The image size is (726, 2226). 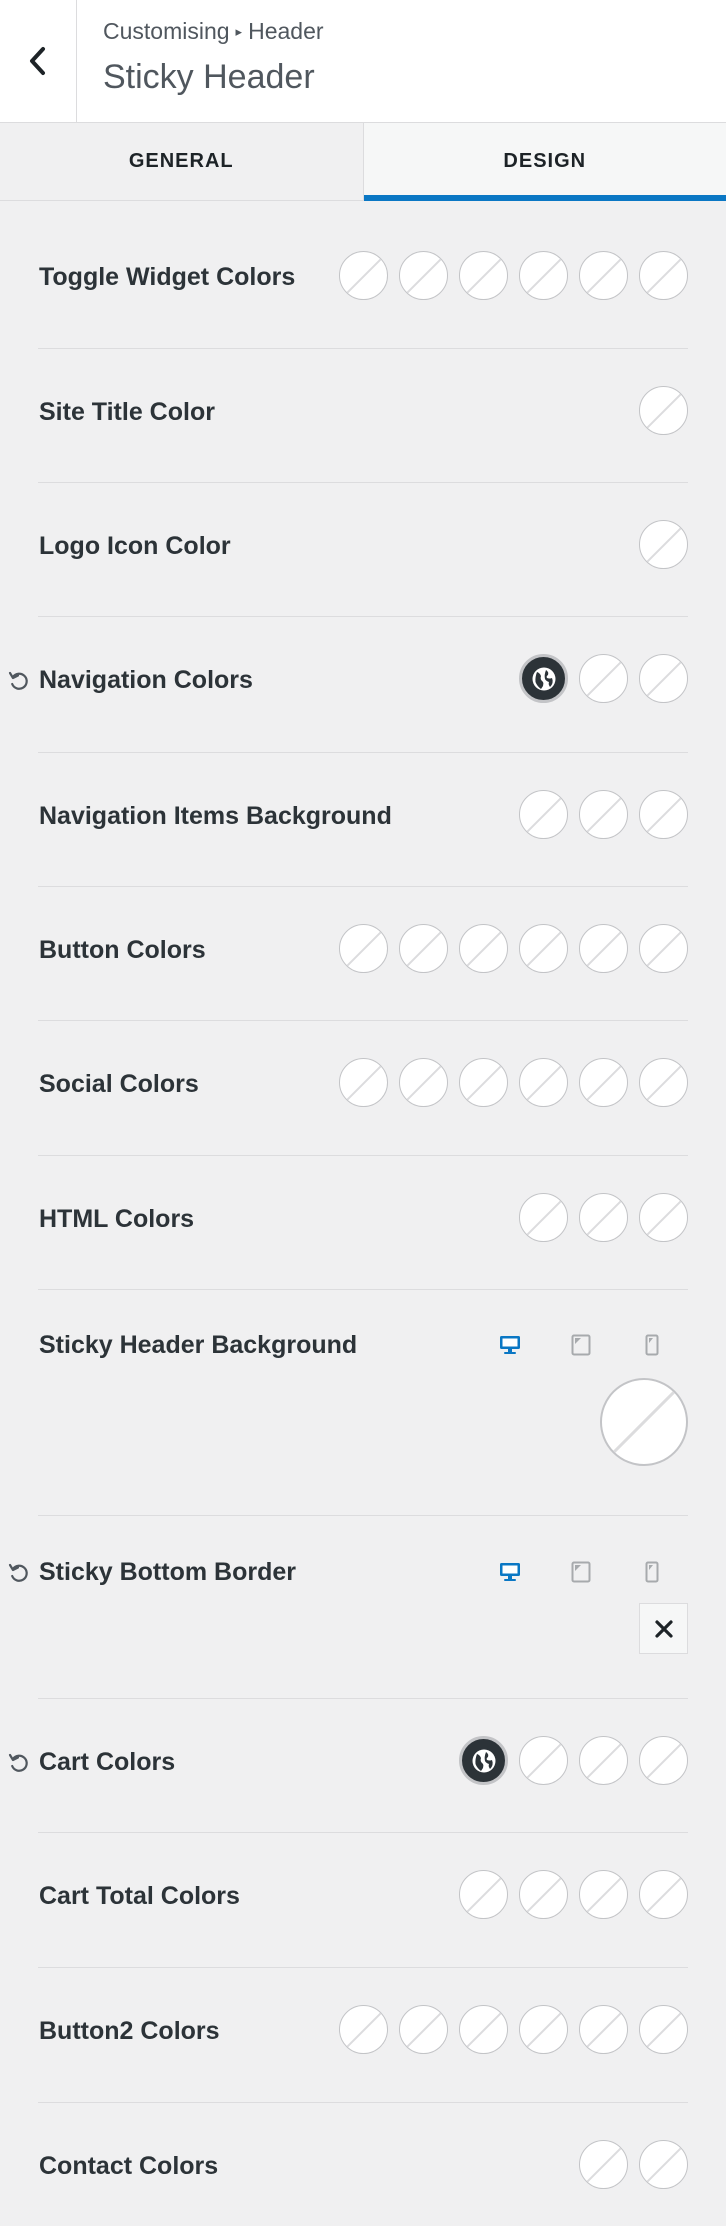 I want to click on setting-row-sticky-bottom-border: Sticky Bottom Border, so click(x=348, y=1607).